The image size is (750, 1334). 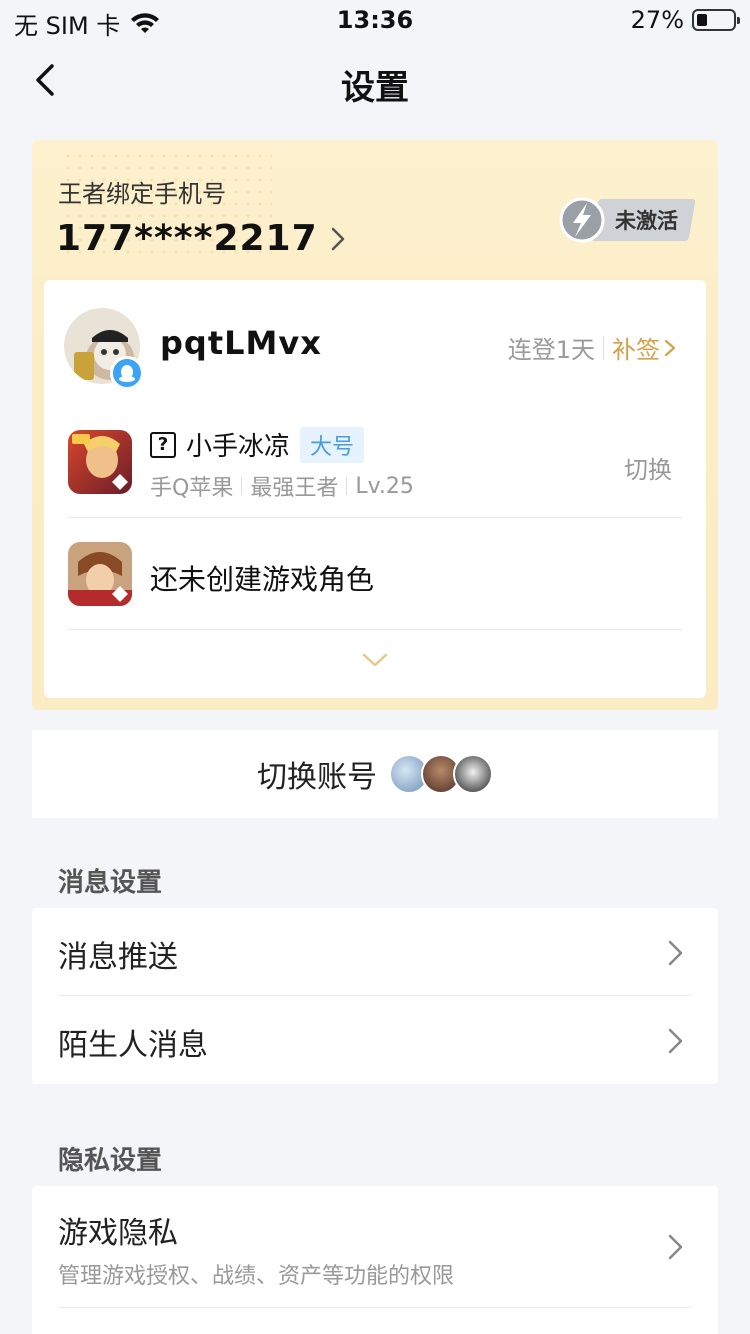 What do you see at coordinates (256, 1276) in the screenshot?
I see `menu-item-description: 管理游戏授权、战绩、资产等功能的权限` at bounding box center [256, 1276].